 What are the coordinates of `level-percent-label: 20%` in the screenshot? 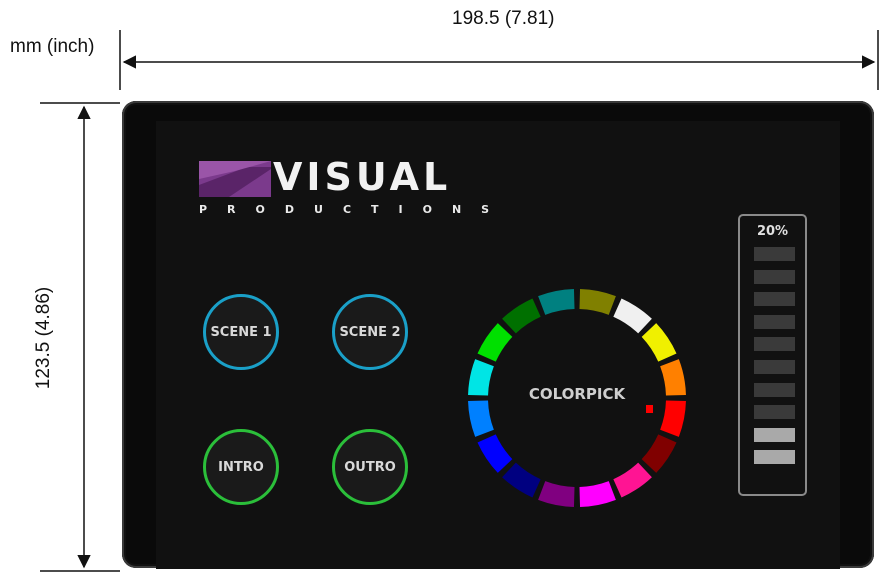 It's located at (772, 231).